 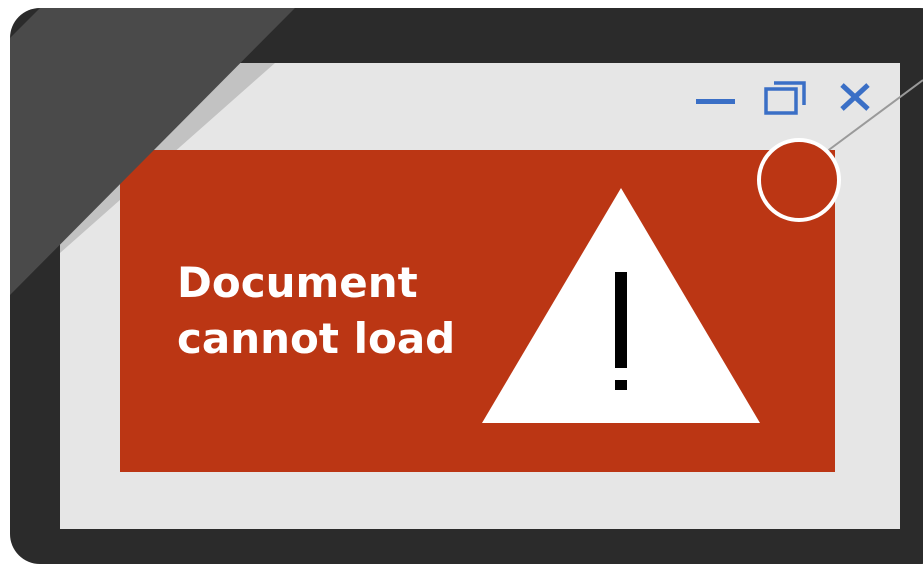 I want to click on error-message-line-1: Document, so click(x=297, y=282).